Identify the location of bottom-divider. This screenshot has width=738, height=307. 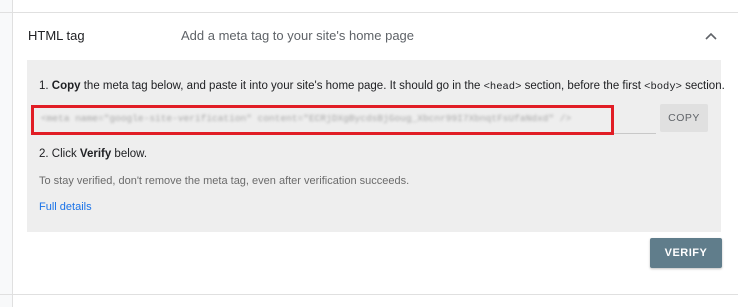
(369, 294).